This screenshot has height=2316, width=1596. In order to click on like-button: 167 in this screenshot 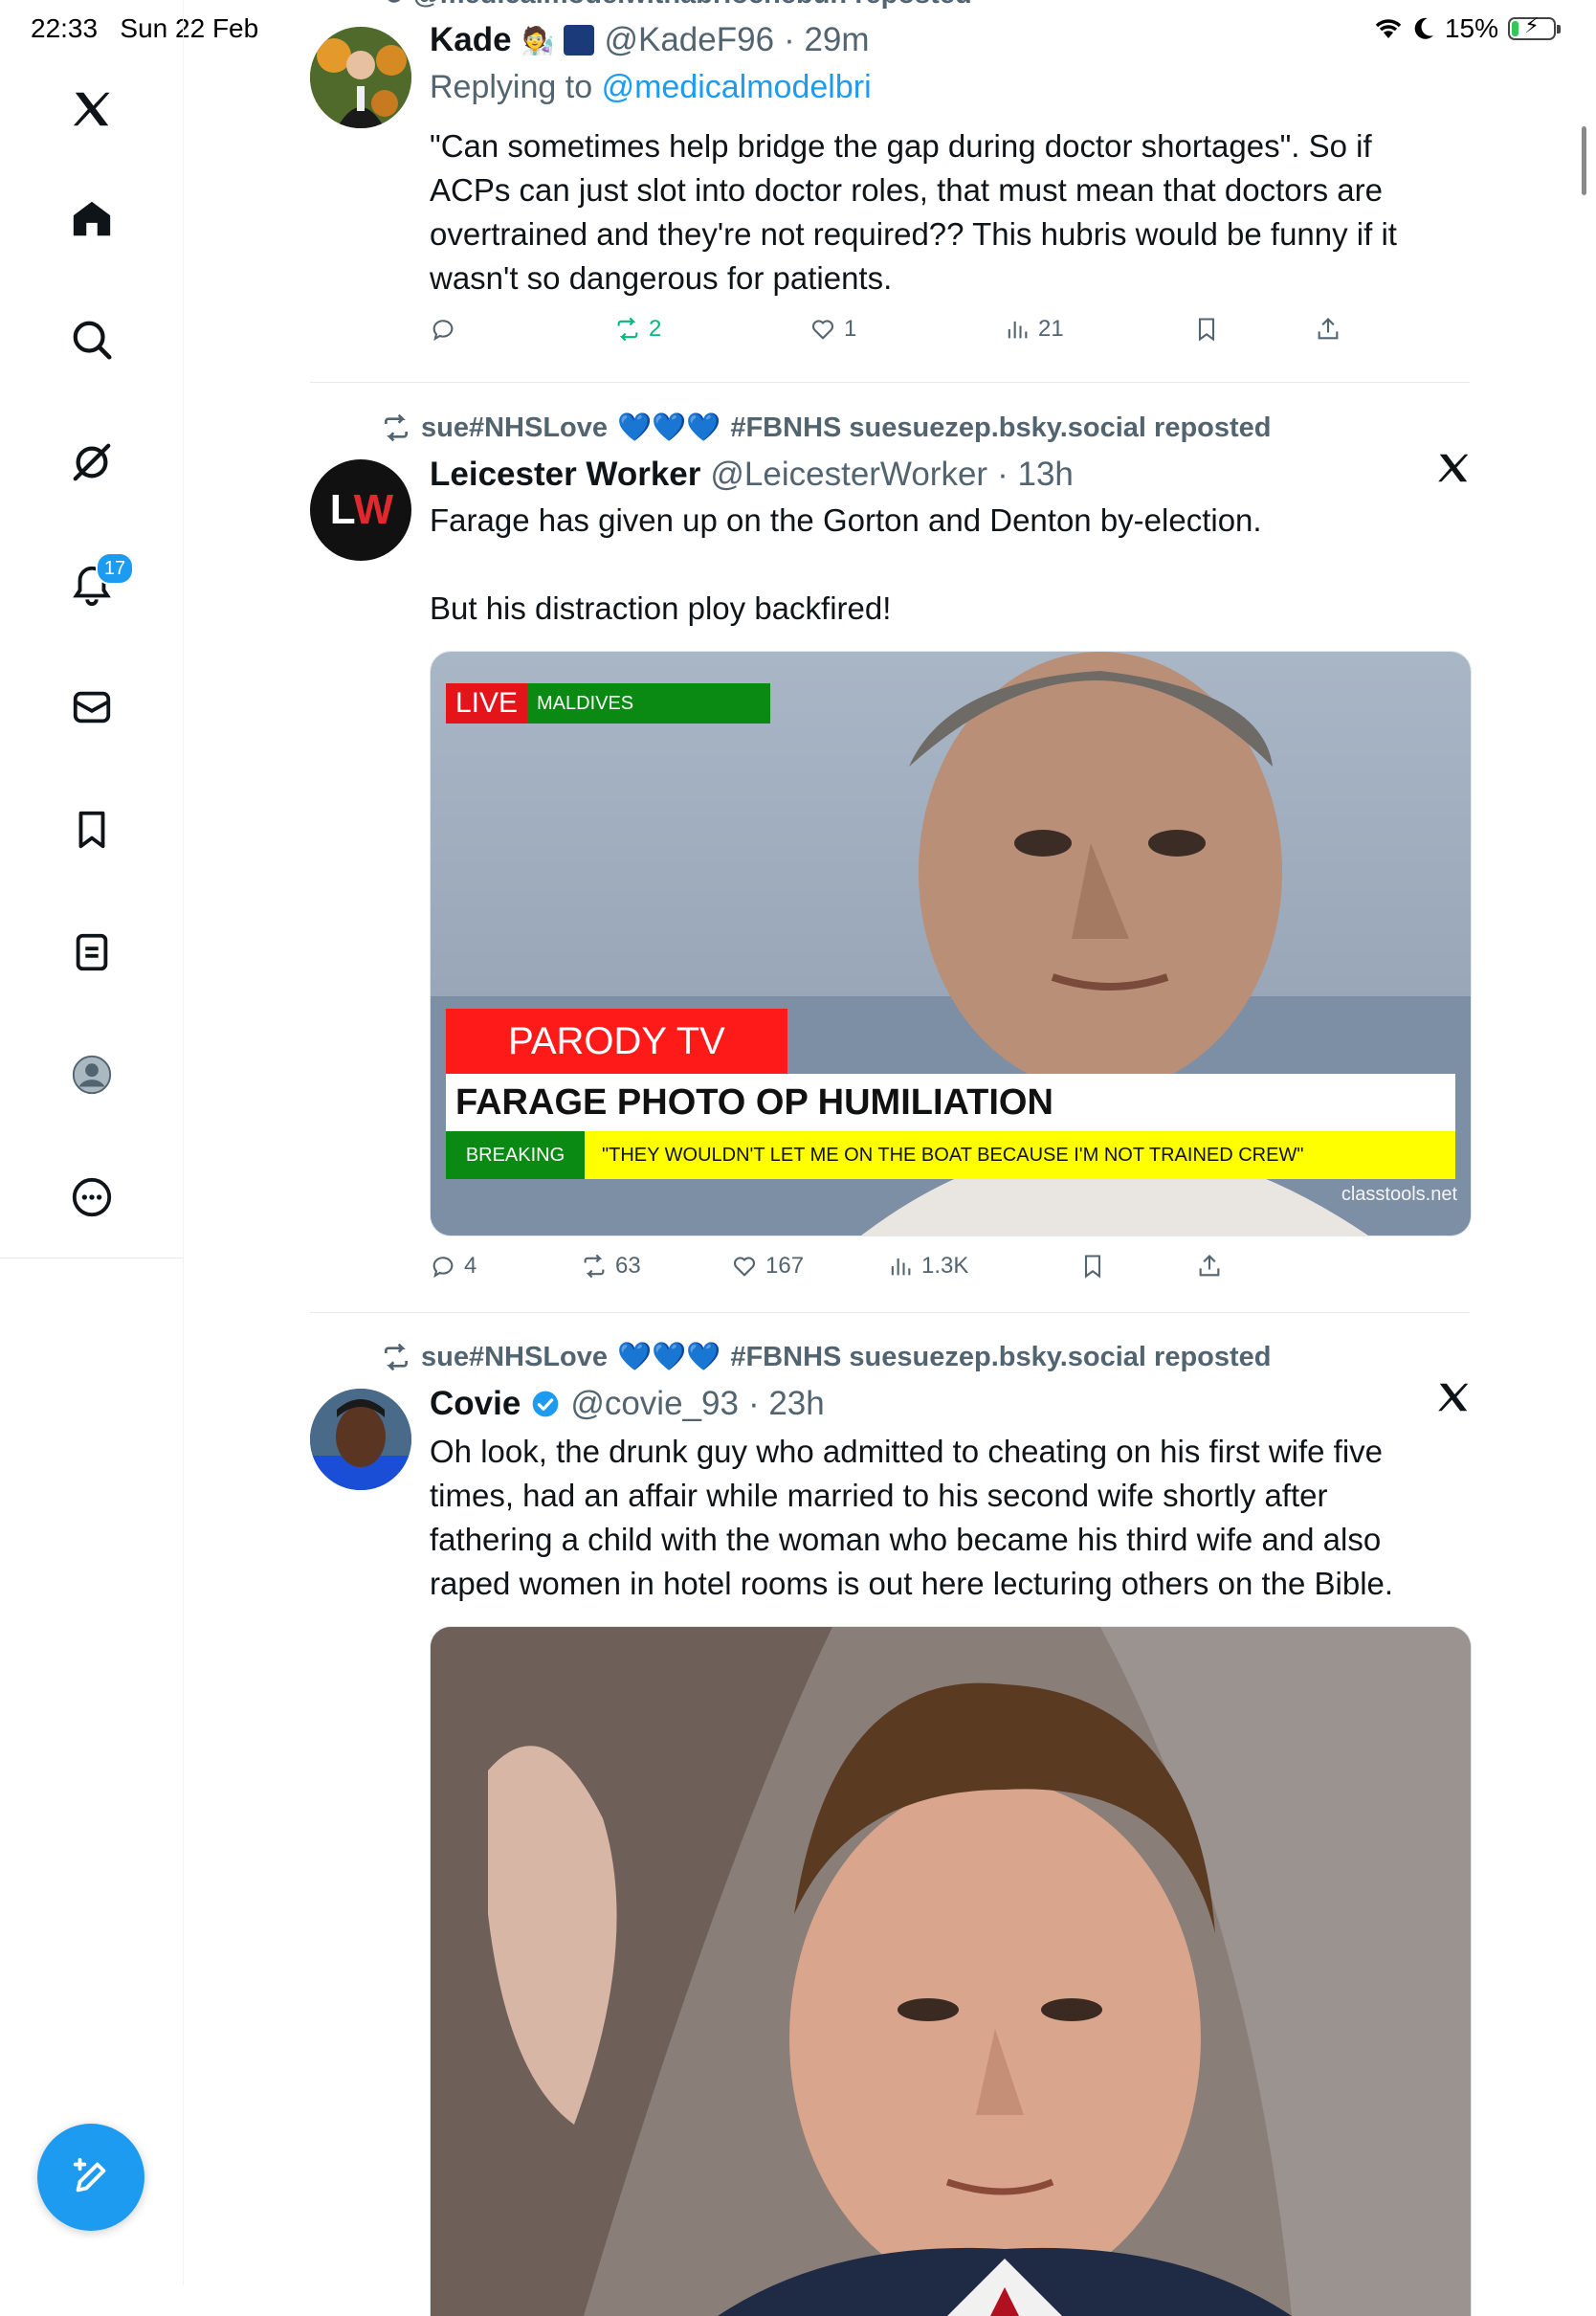, I will do `click(768, 1266)`.